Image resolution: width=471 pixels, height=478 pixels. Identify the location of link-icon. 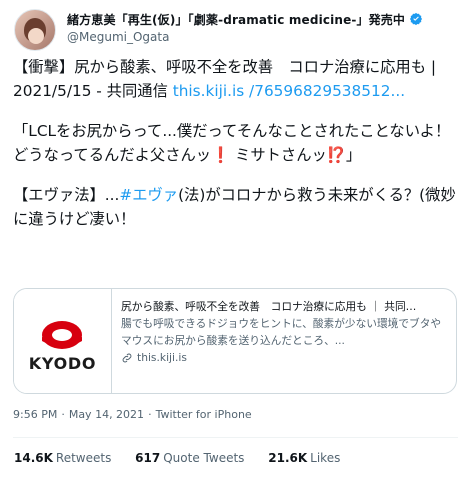
(127, 357).